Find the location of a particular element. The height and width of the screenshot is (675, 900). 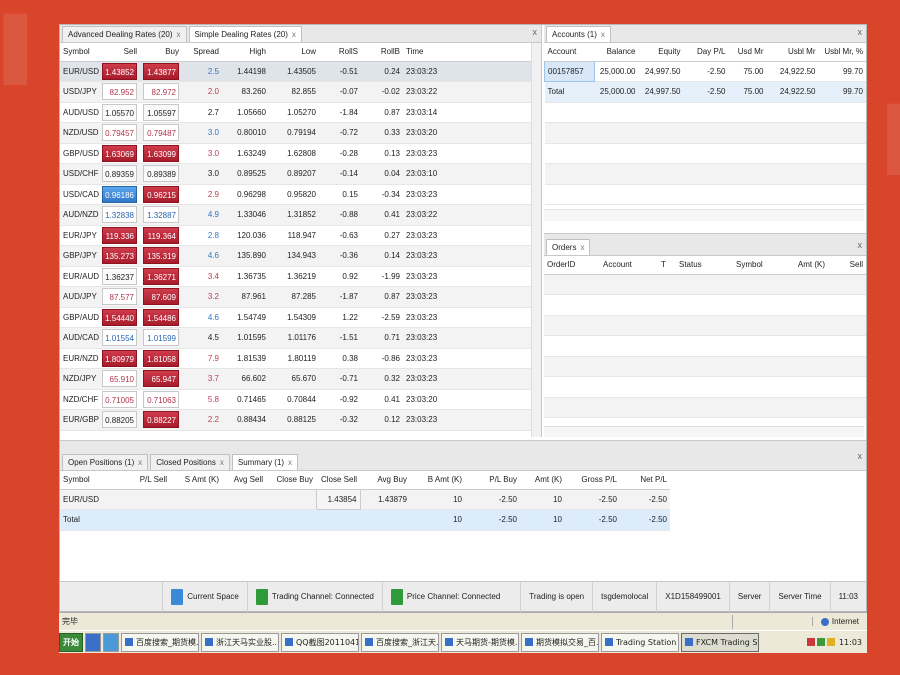

buy-cell: 0.71063 is located at coordinates (161, 399).